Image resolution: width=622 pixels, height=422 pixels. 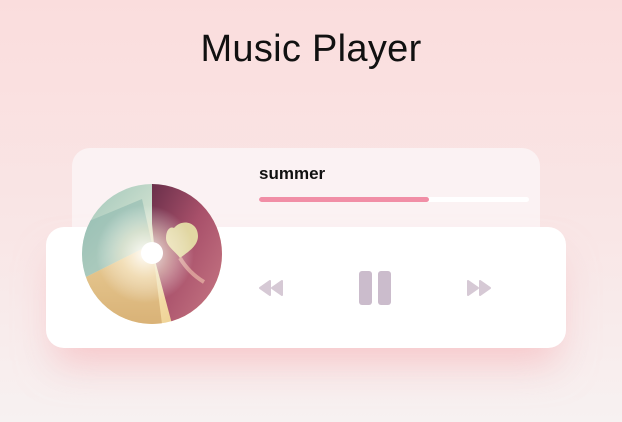 I want to click on rewind-button, so click(x=271, y=288).